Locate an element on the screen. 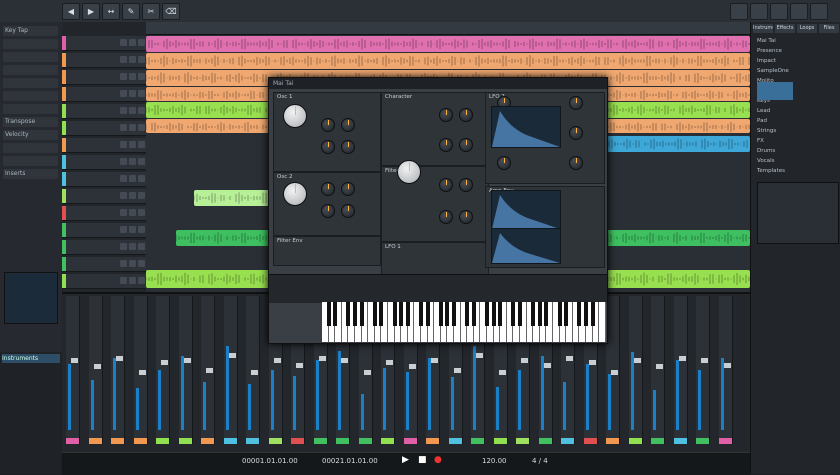  browser-item: Strings is located at coordinates (797, 131).